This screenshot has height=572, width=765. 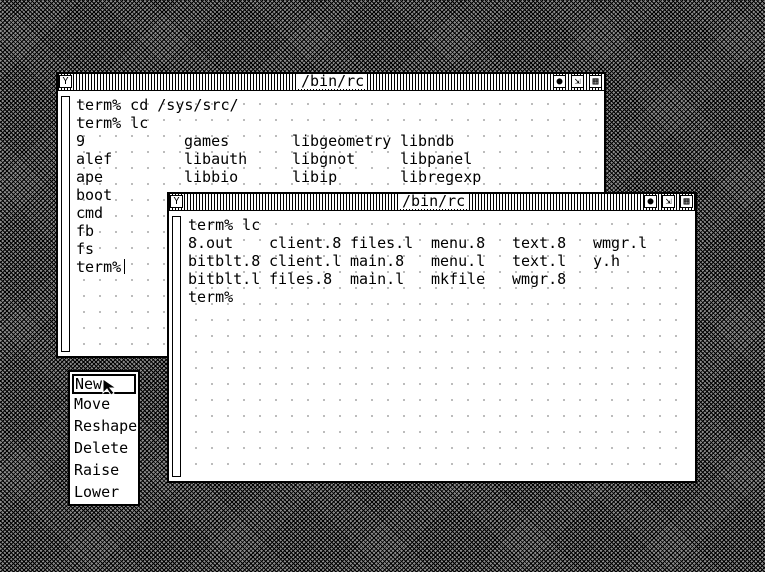 What do you see at coordinates (104, 426) in the screenshot?
I see `menu-item-reshape: Reshape` at bounding box center [104, 426].